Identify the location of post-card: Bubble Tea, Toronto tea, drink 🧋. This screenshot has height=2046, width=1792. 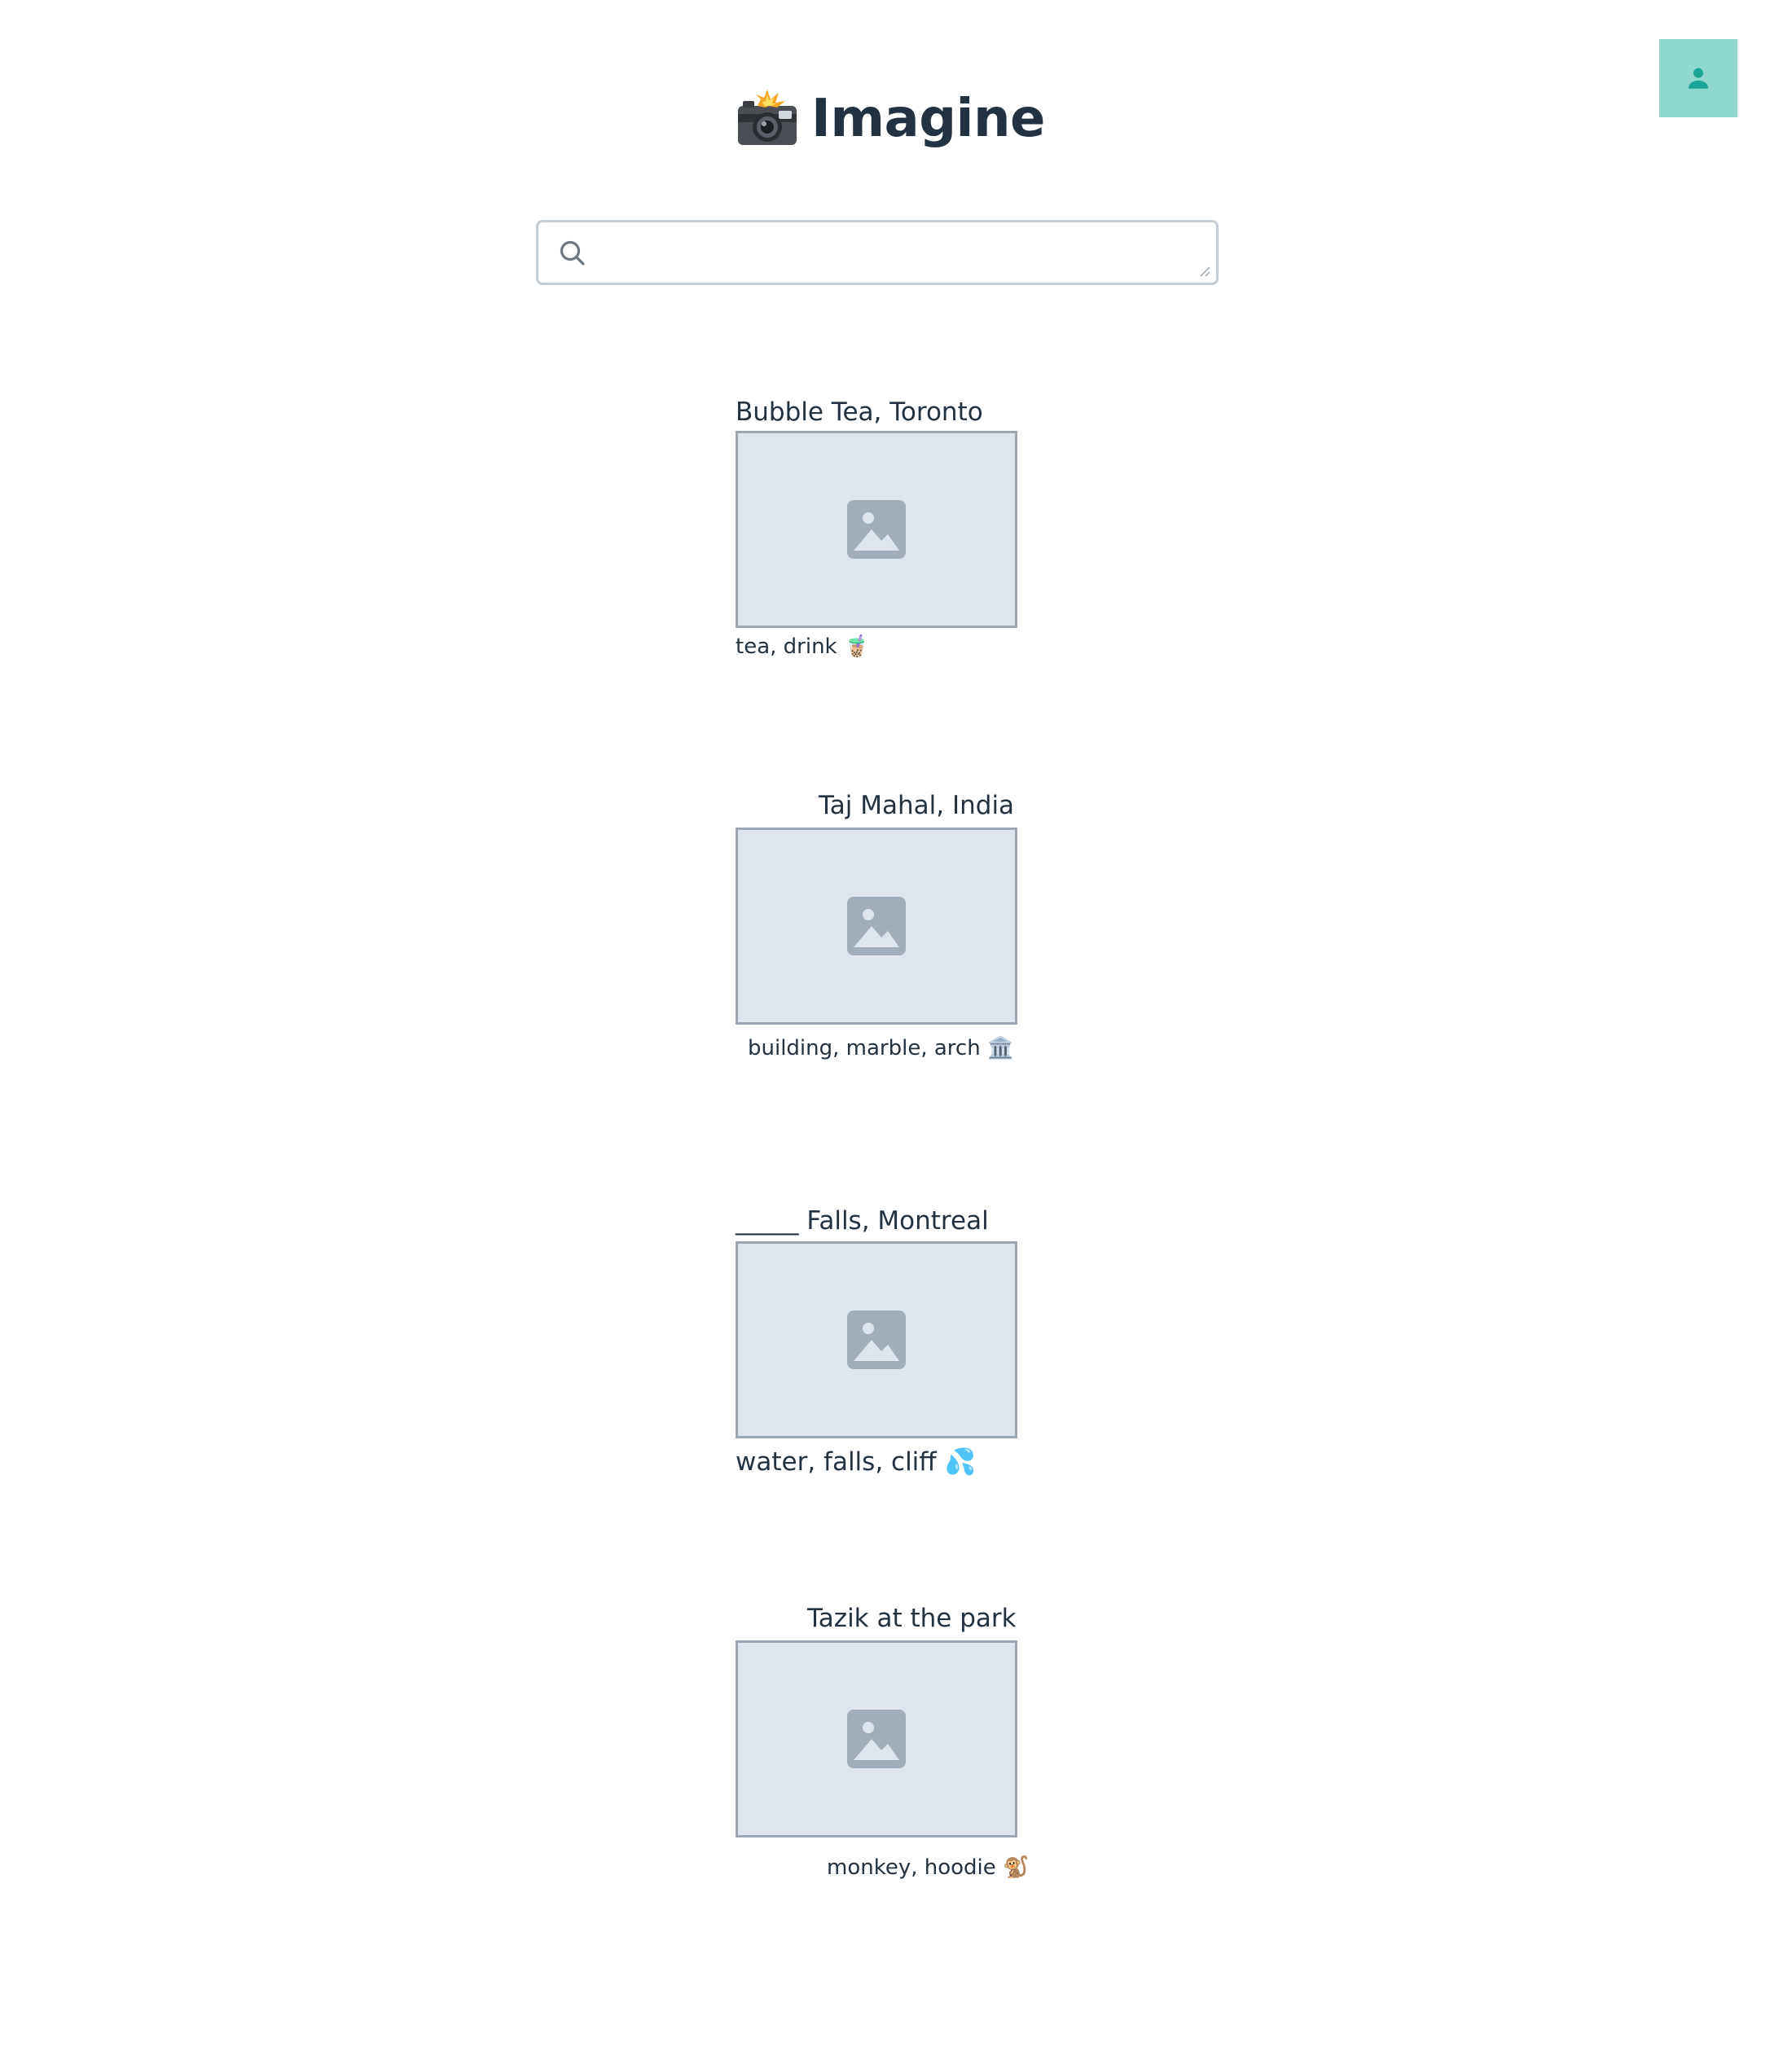
(876, 529).